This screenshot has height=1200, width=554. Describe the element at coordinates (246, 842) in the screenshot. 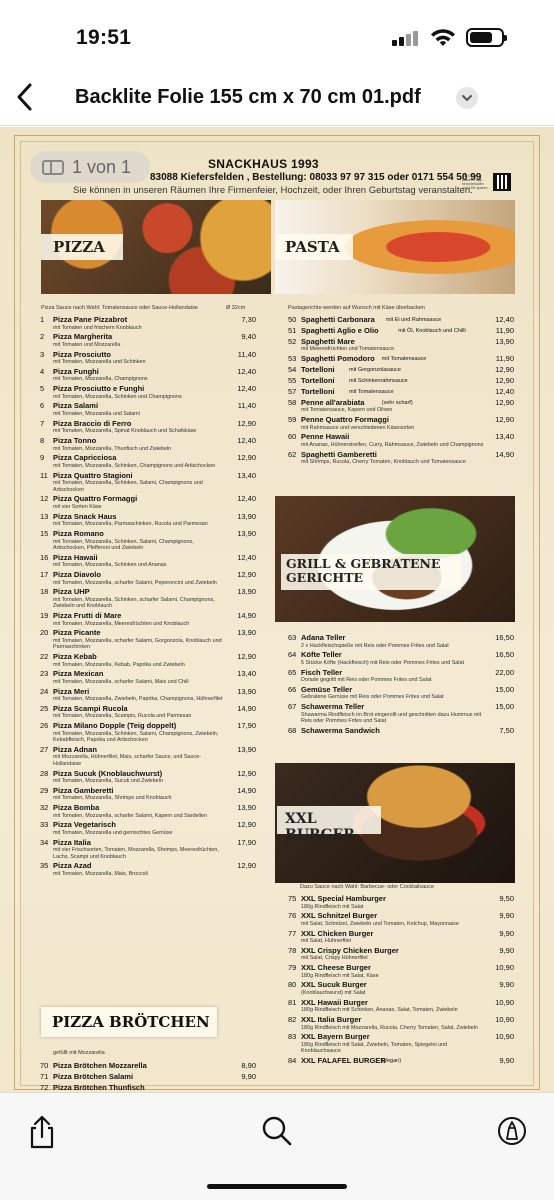

I see `pizza-item-price: 17,90` at that location.